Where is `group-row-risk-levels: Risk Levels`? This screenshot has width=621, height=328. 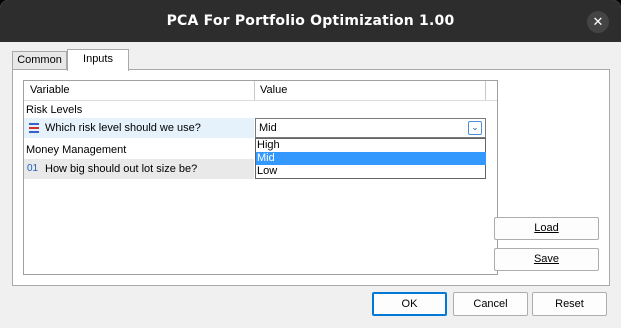 group-row-risk-levels: Risk Levels is located at coordinates (260, 110).